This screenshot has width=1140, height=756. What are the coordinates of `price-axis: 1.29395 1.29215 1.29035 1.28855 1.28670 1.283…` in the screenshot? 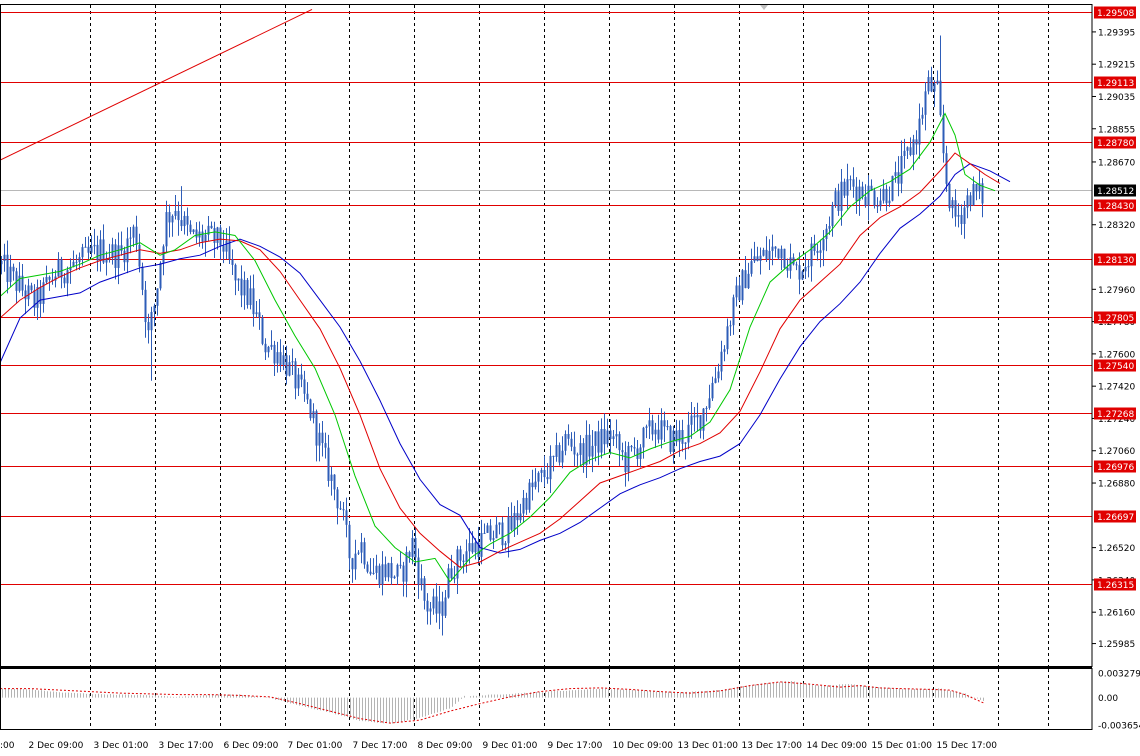 It's located at (1116, 378).